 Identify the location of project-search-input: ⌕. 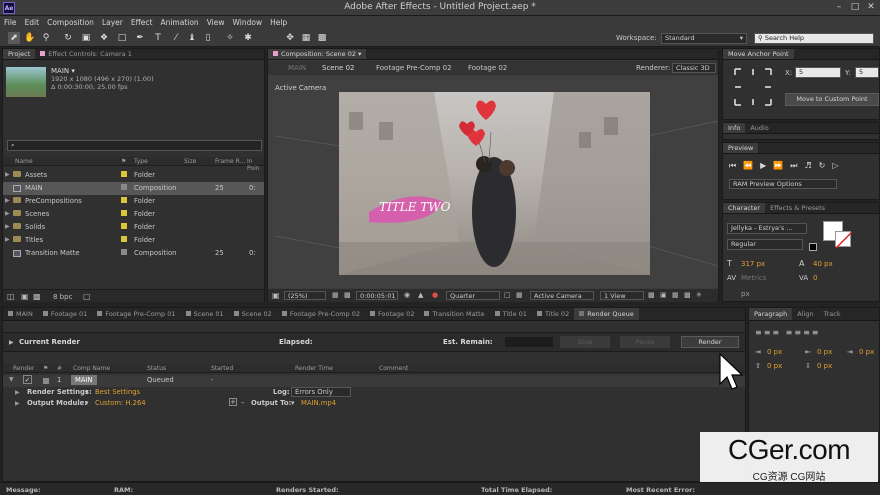
(134, 145).